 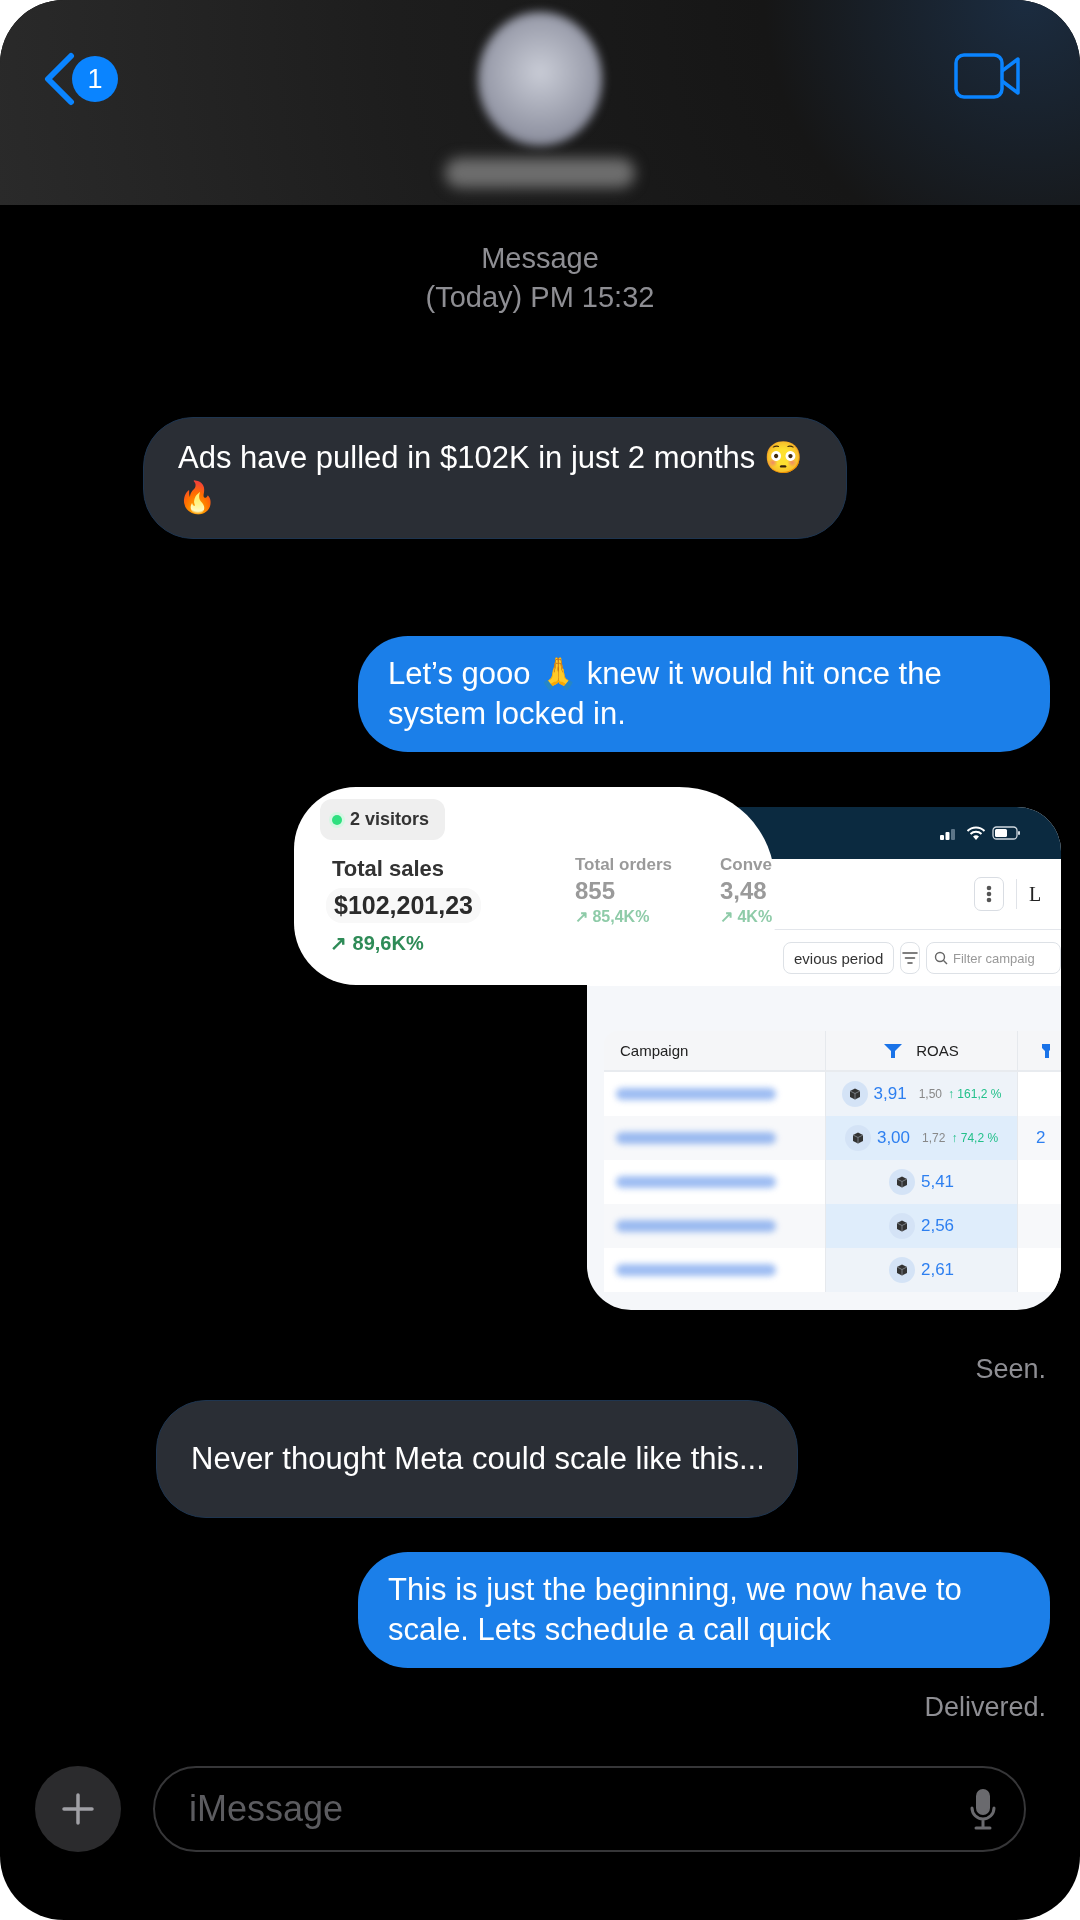 What do you see at coordinates (596, 891) in the screenshot?
I see `metric-value: 855` at bounding box center [596, 891].